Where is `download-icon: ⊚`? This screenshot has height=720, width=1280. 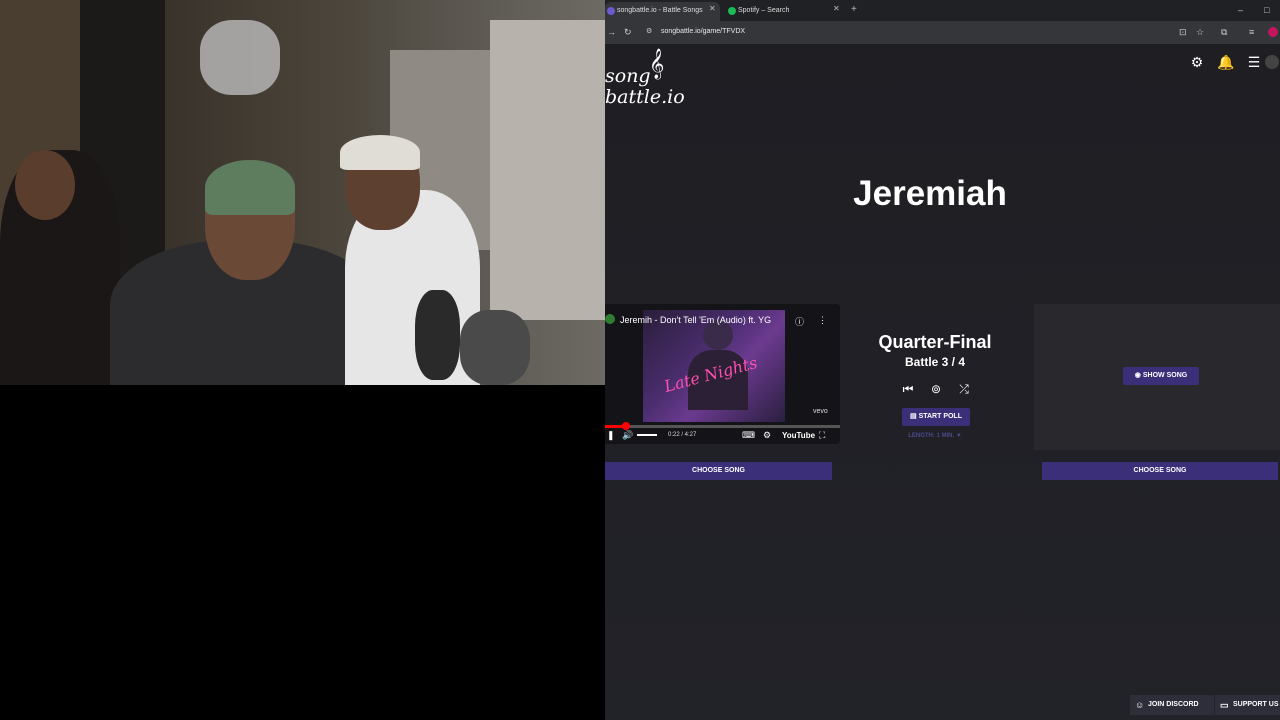 download-icon: ⊚ is located at coordinates (936, 390).